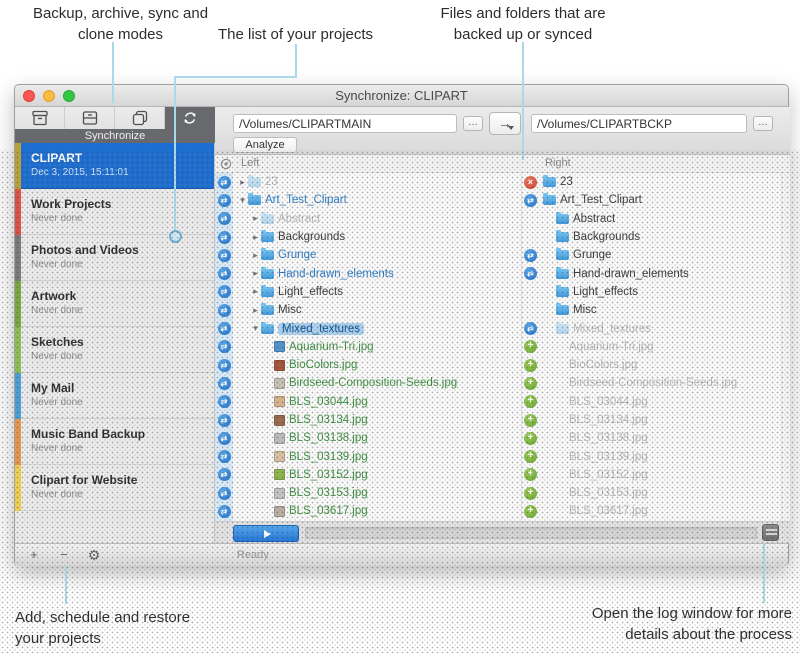 The image size is (800, 653). I want to click on right-item-cell: Hand-drawn_elements, so click(664, 273).